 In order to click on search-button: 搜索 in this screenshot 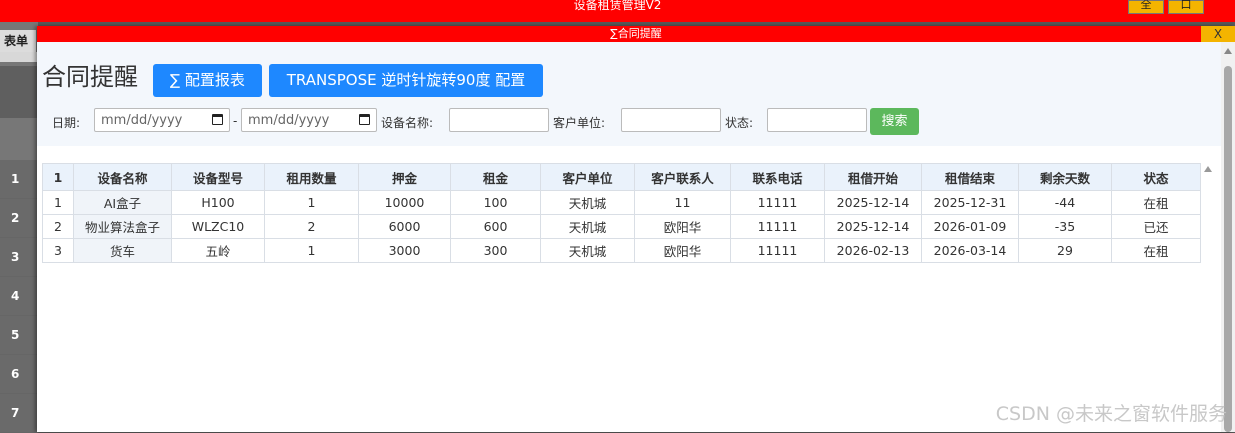, I will do `click(894, 121)`.